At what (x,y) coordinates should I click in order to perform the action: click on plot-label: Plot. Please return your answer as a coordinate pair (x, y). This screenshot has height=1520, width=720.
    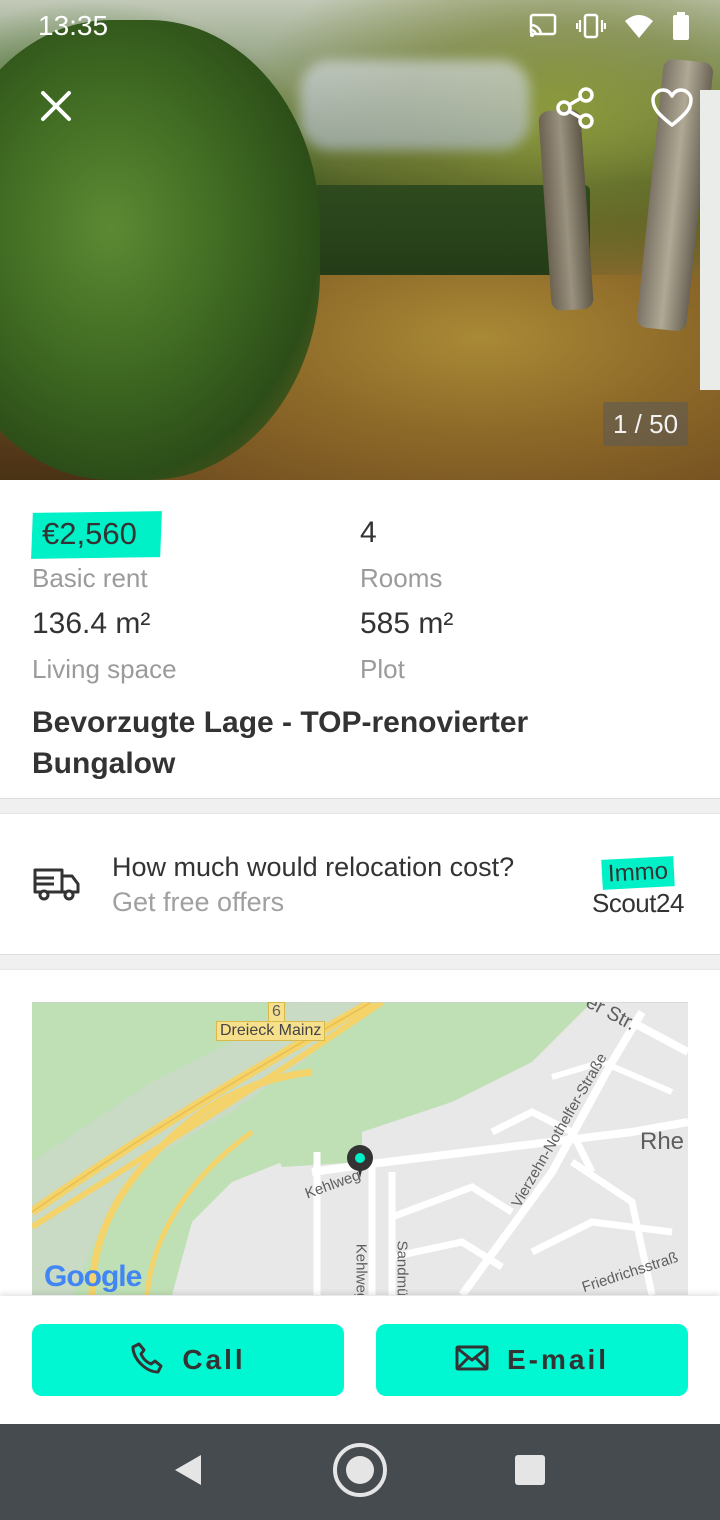
    Looking at the image, I should click on (382, 669).